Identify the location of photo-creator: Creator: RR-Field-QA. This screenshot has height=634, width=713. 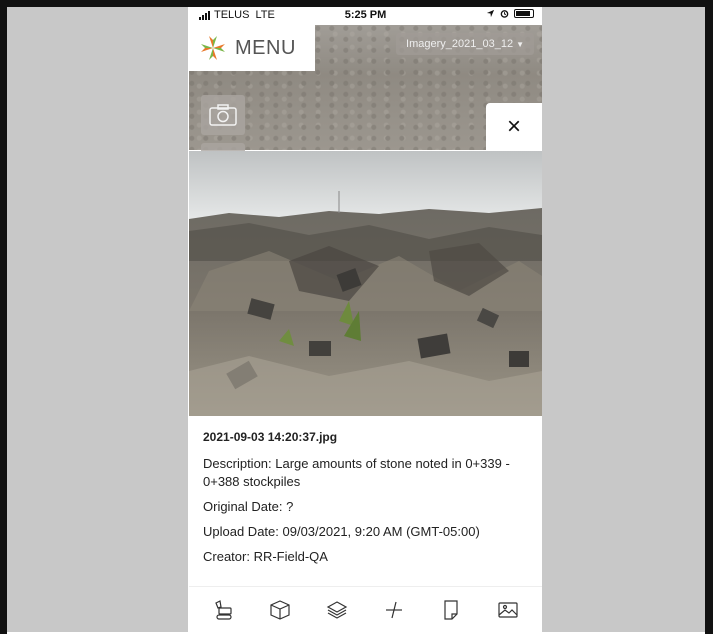
(265, 556).